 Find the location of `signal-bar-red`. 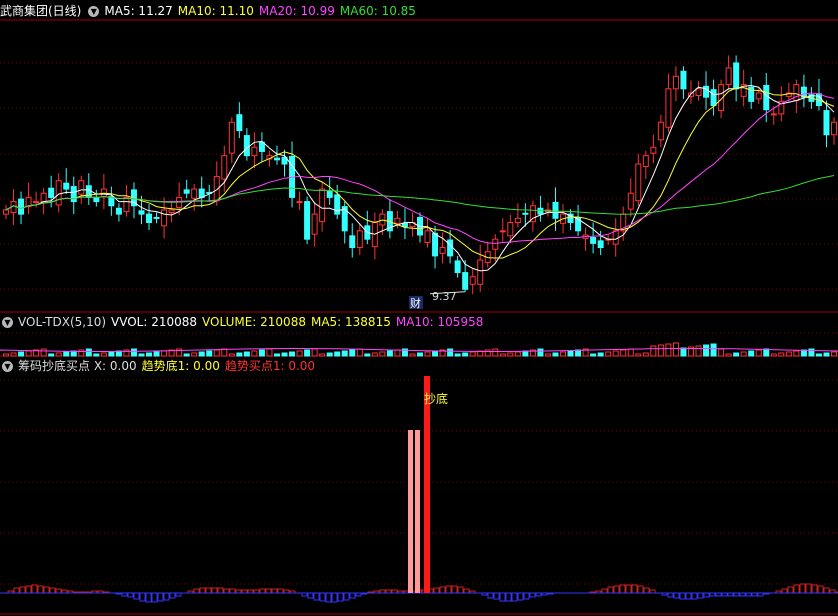

signal-bar-red is located at coordinates (427, 484).